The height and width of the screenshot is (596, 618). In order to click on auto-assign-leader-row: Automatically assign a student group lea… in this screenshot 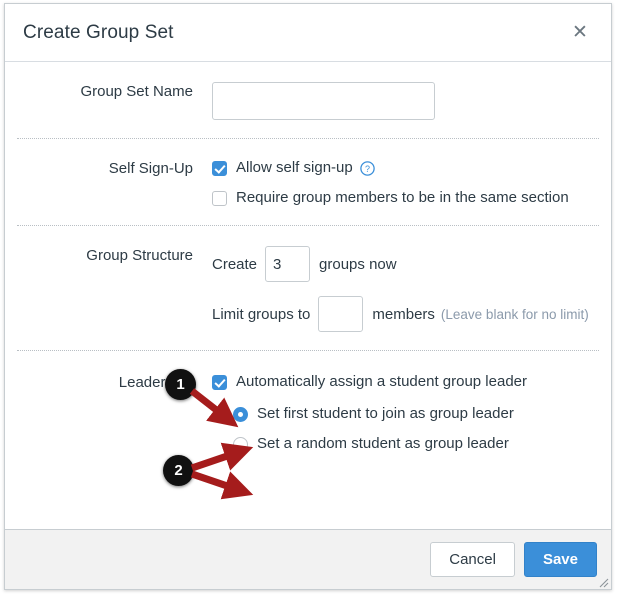, I will do `click(405, 382)`.